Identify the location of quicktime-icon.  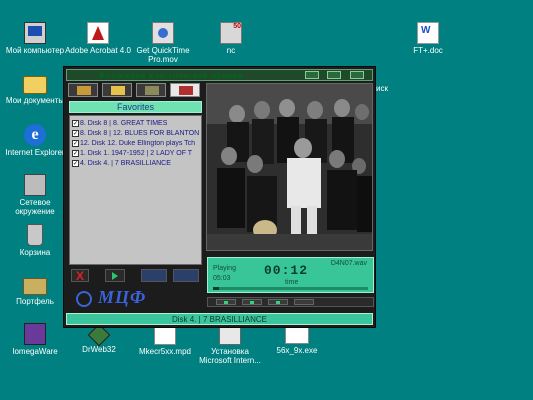
(163, 33).